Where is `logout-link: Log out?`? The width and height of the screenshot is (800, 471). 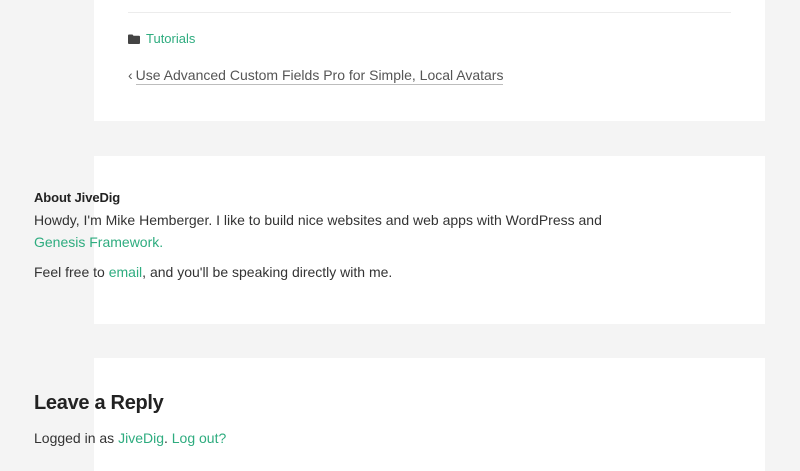
logout-link: Log out? is located at coordinates (199, 438).